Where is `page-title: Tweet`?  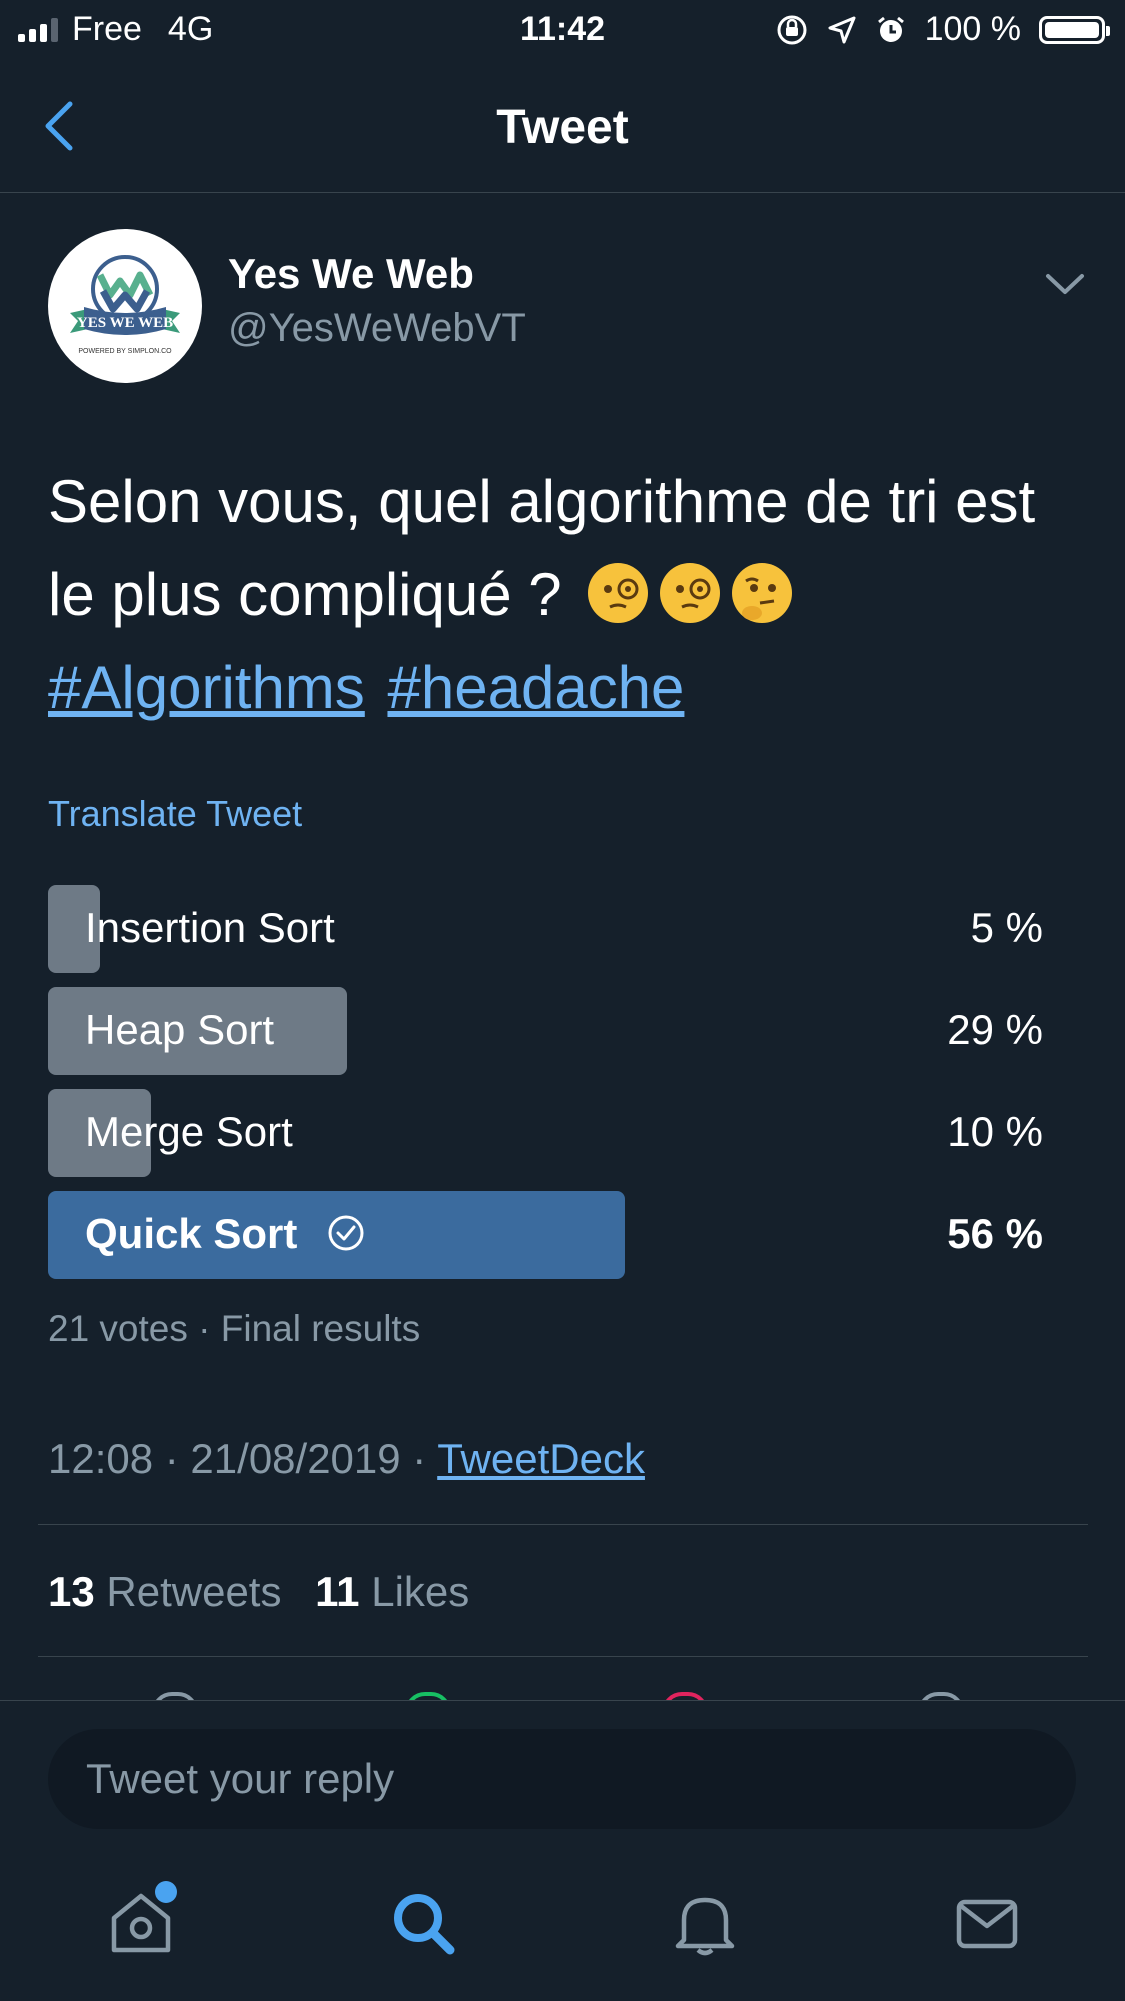 page-title: Tweet is located at coordinates (562, 127).